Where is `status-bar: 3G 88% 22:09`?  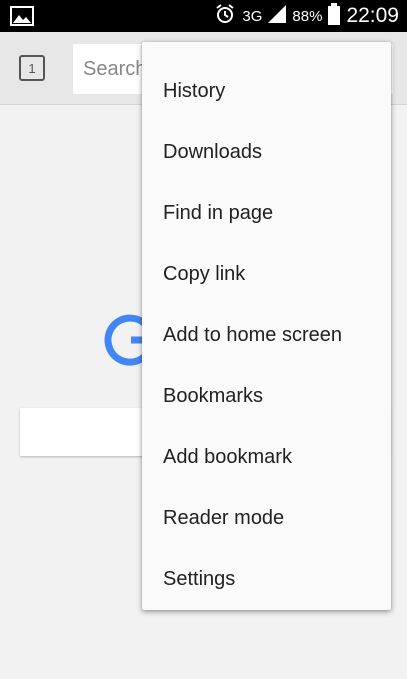
status-bar: 3G 88% 22:09 is located at coordinates (203, 16).